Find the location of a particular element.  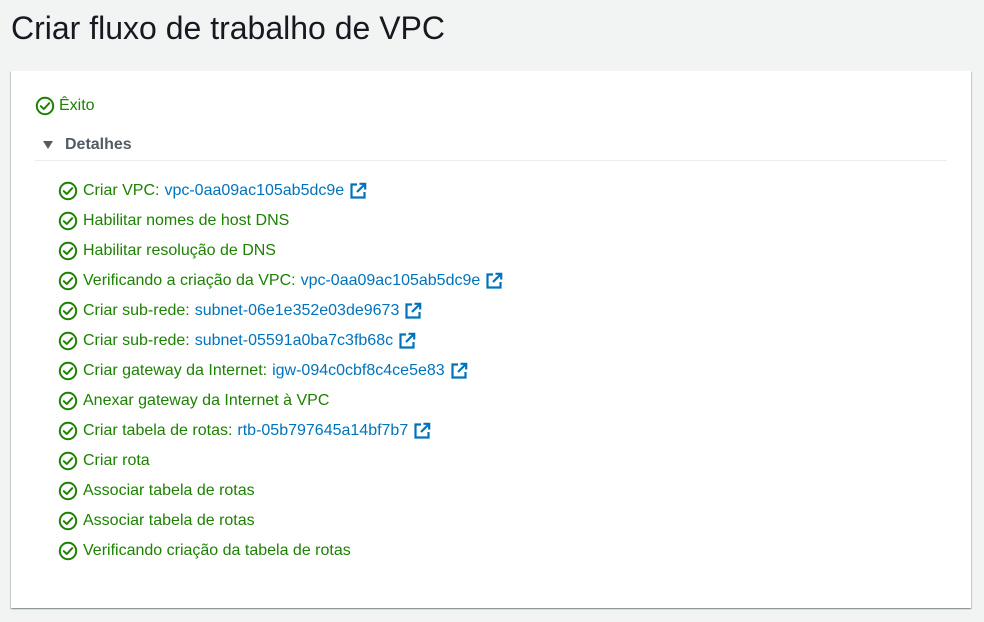

step-item: Criar sub-rede: subnet-05591a0ba7c3fb68c is located at coordinates (280, 341).